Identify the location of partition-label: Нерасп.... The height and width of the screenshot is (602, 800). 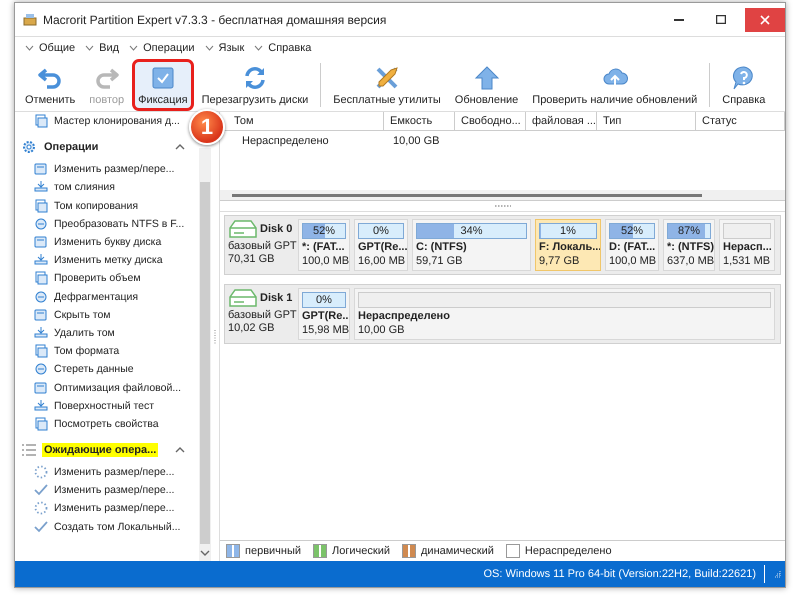
(747, 247).